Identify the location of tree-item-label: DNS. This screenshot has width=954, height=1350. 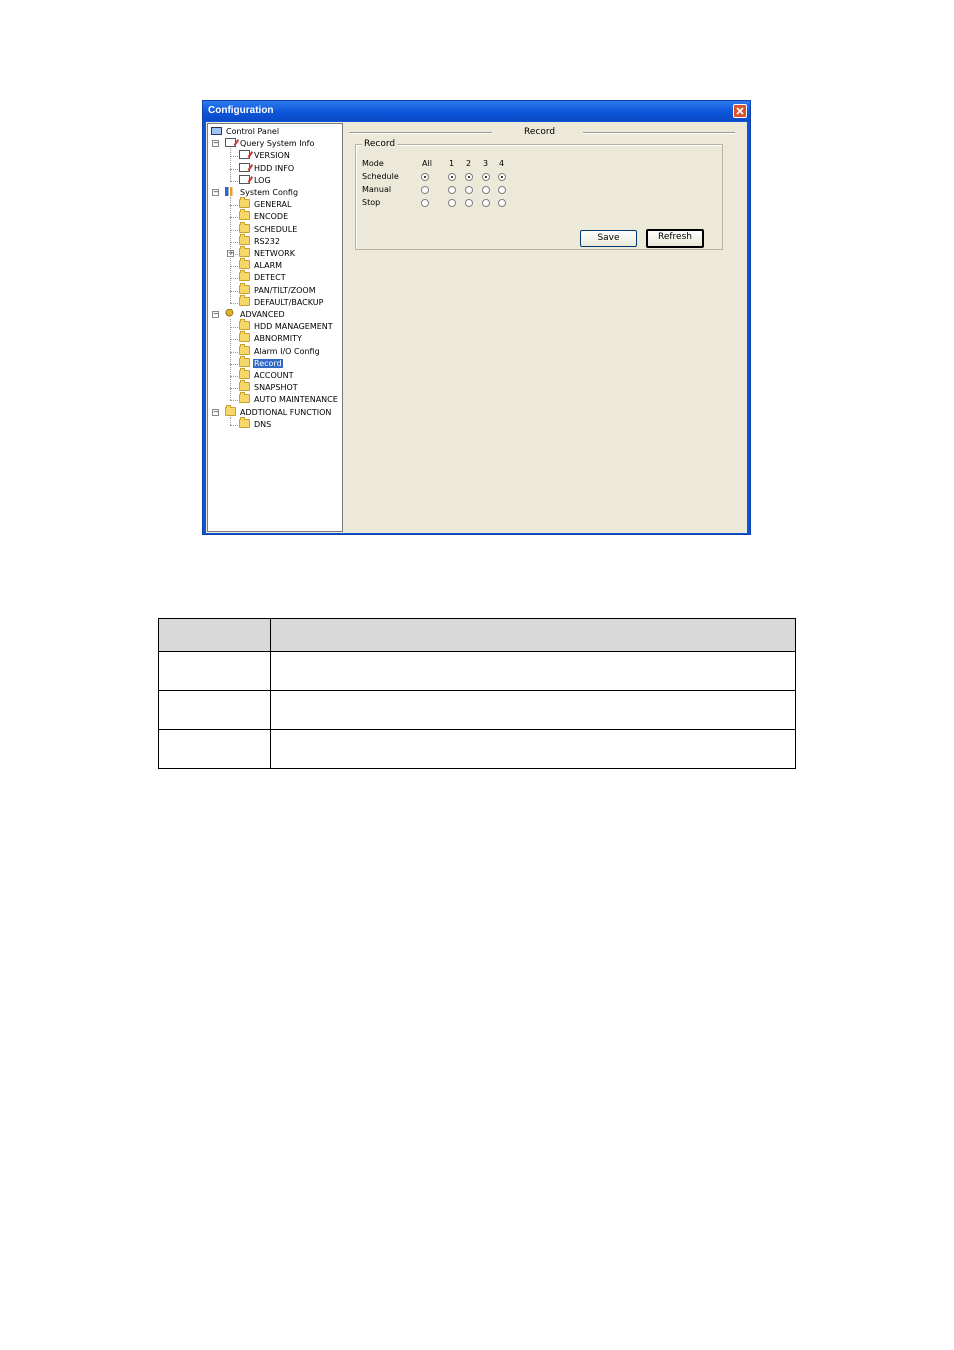
(263, 424).